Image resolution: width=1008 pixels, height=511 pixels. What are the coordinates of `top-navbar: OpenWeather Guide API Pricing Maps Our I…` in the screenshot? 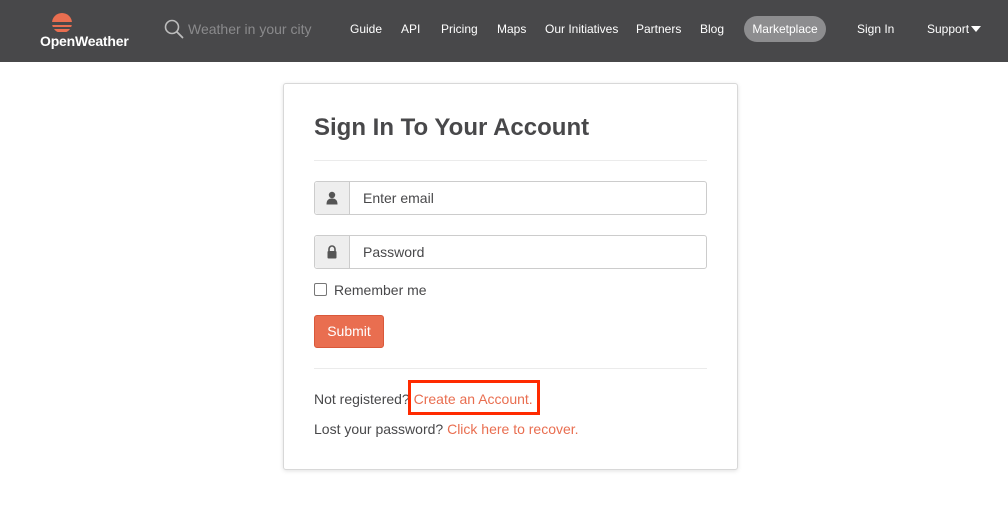 It's located at (504, 31).